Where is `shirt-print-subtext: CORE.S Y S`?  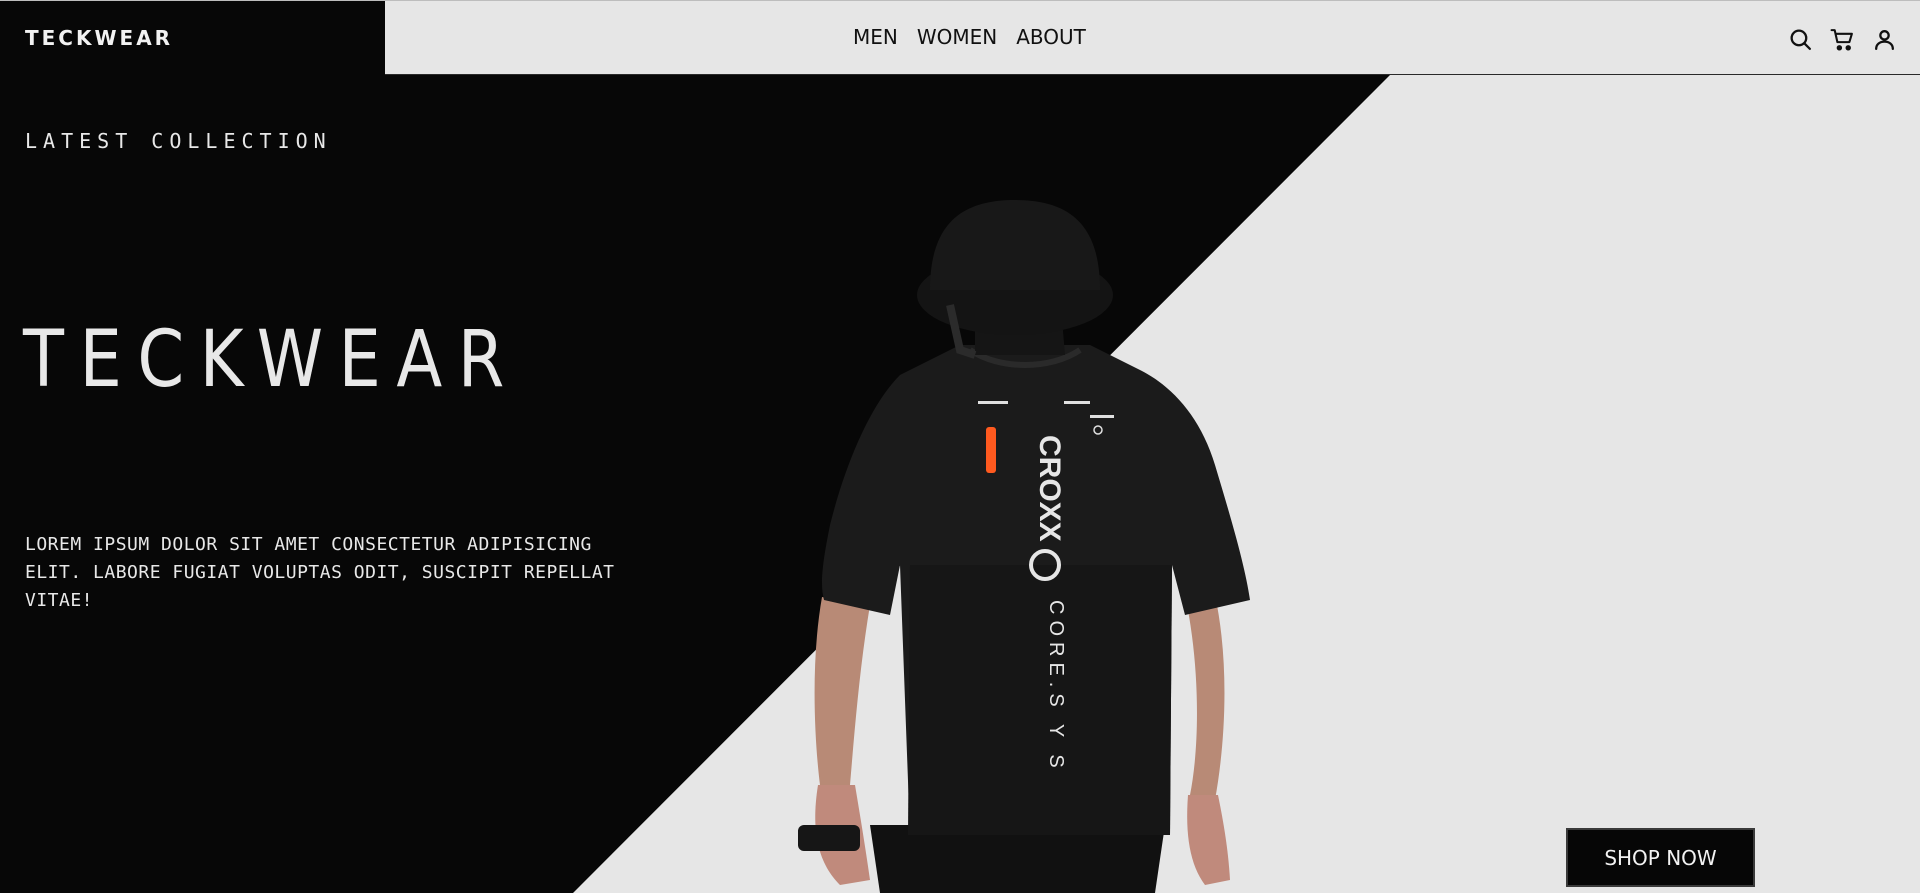
shirt-print-subtext: CORE.S Y S is located at coordinates (1056, 687).